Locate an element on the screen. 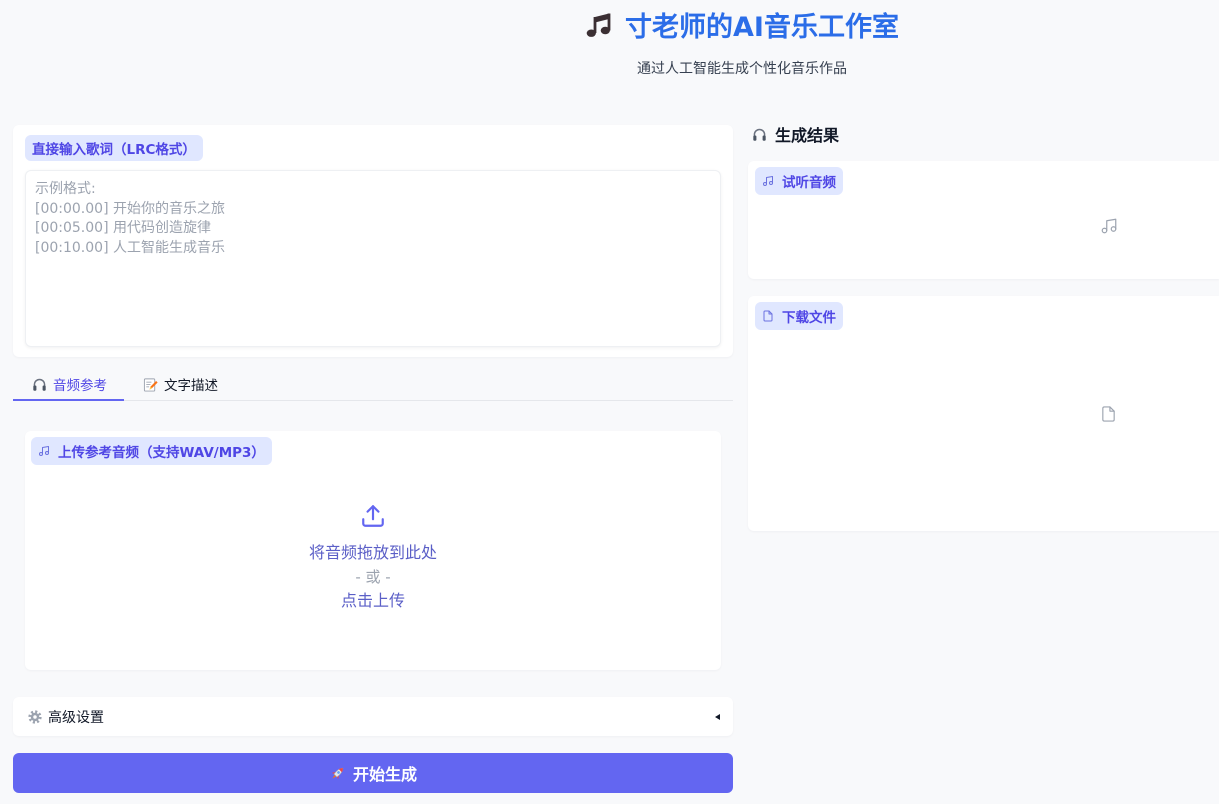 This screenshot has height=804, width=1219. page-header: 寸老师的AI音乐工作室 通过人工智能生成个性化音乐作品 is located at coordinates (742, 42).